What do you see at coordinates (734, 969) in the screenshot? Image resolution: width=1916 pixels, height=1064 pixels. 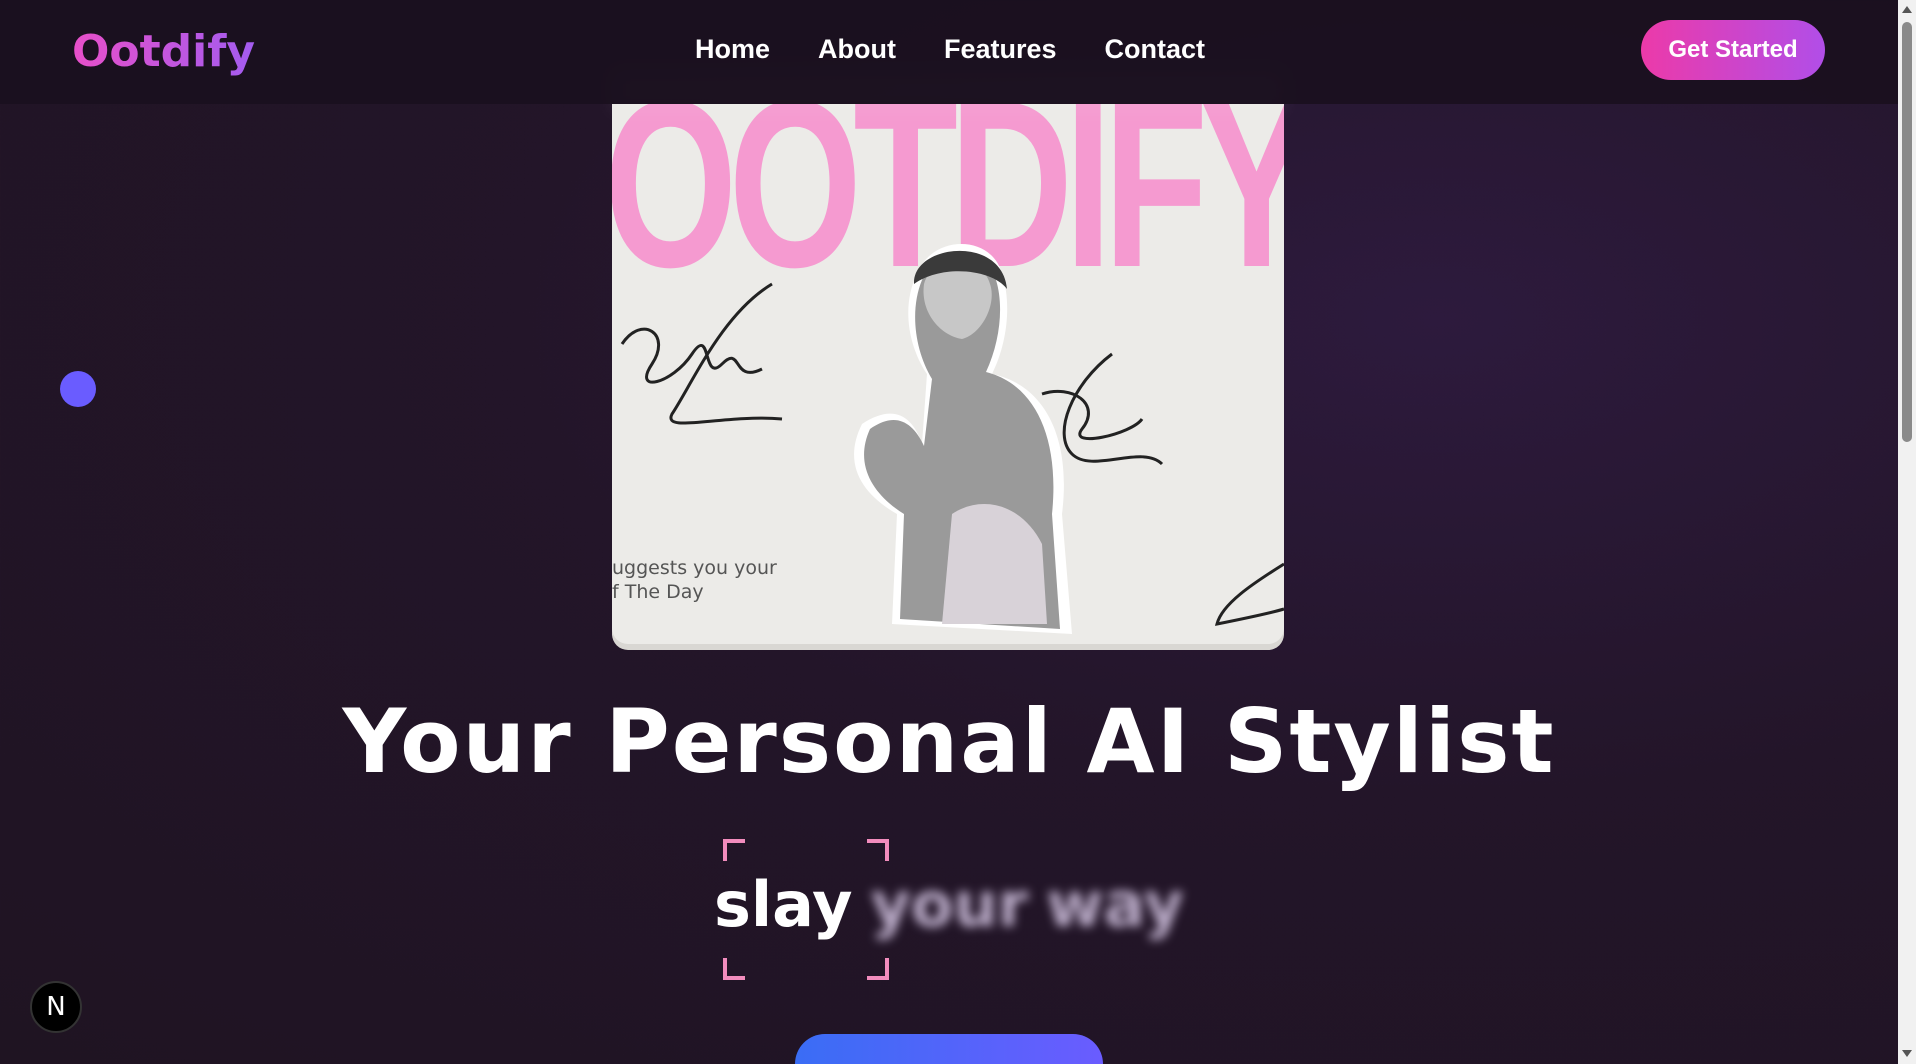 I see `focus-bracket-bottom-left` at bounding box center [734, 969].